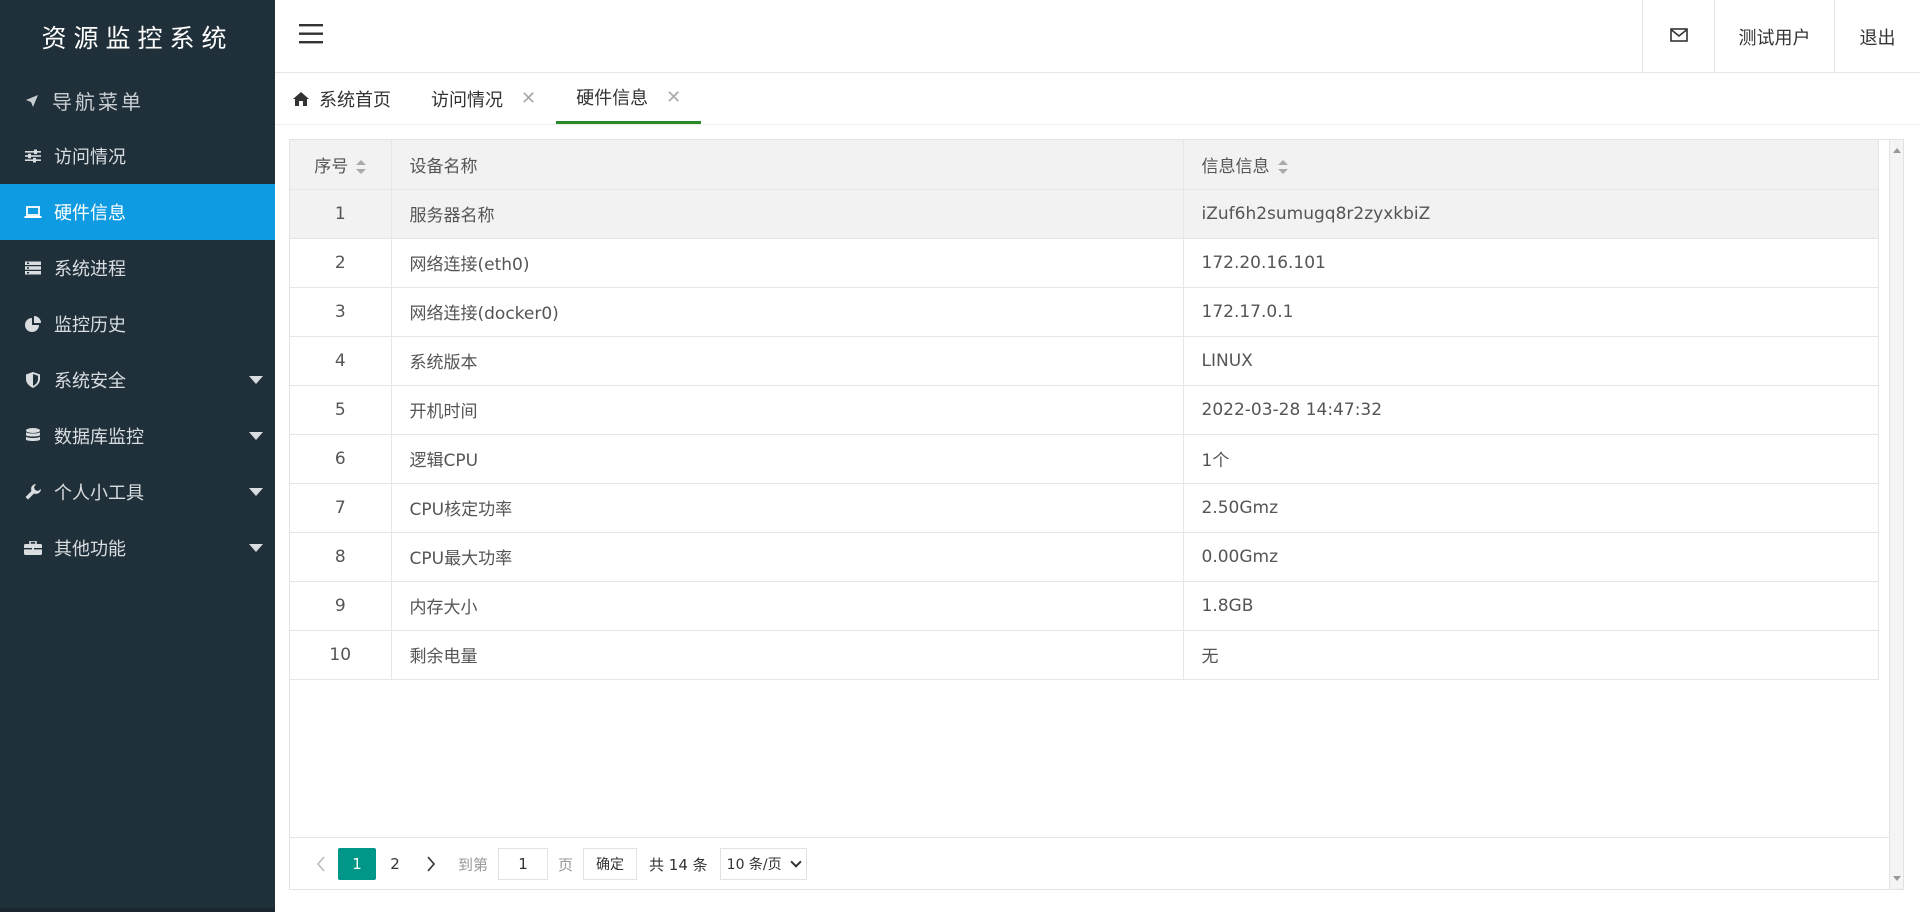 This screenshot has height=912, width=1920. Describe the element at coordinates (90, 157) in the screenshot. I see `sidebar-item-label: 访问情况` at that location.